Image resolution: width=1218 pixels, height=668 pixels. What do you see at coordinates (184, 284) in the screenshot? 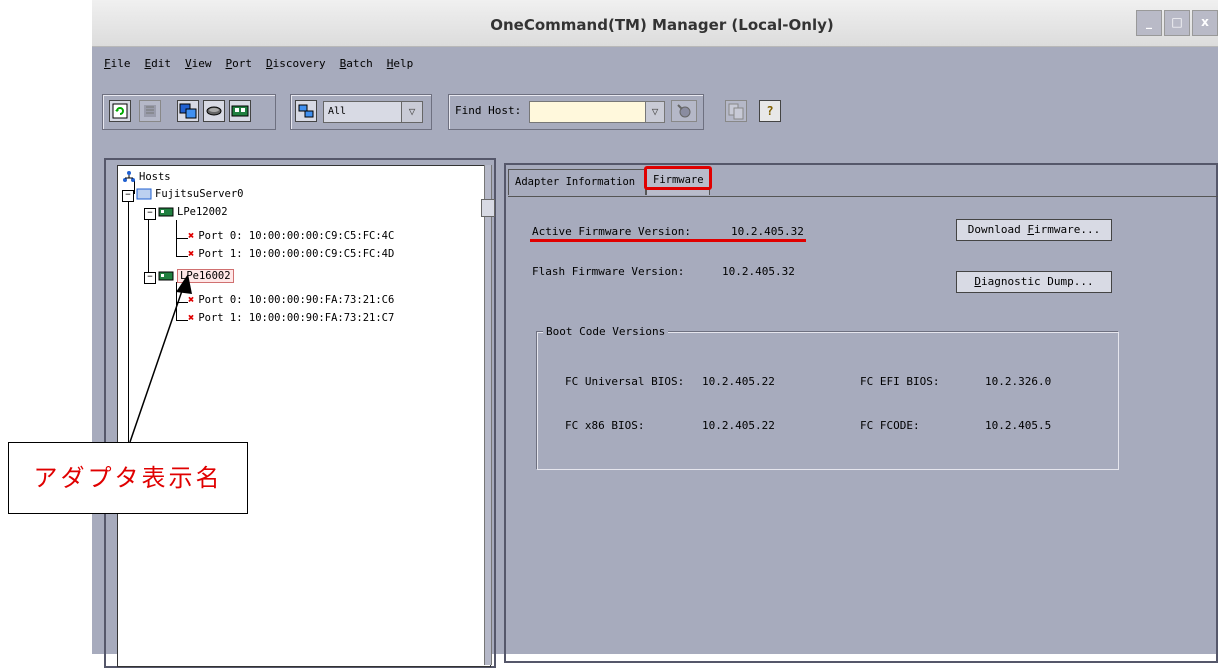
I see `annotation-arrowhead` at bounding box center [184, 284].